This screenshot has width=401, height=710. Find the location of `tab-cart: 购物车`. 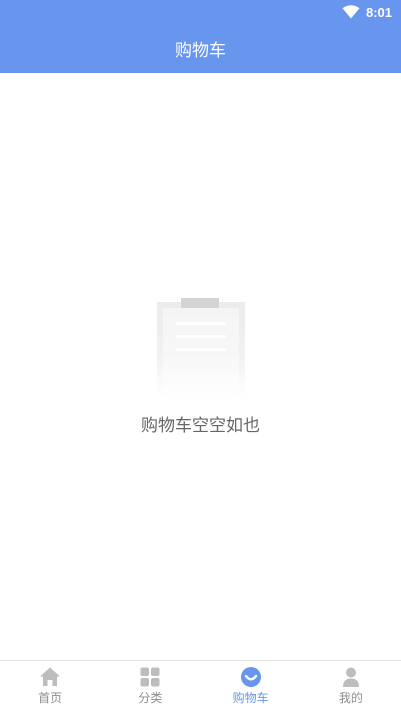

tab-cart: 购物车 is located at coordinates (251, 685).